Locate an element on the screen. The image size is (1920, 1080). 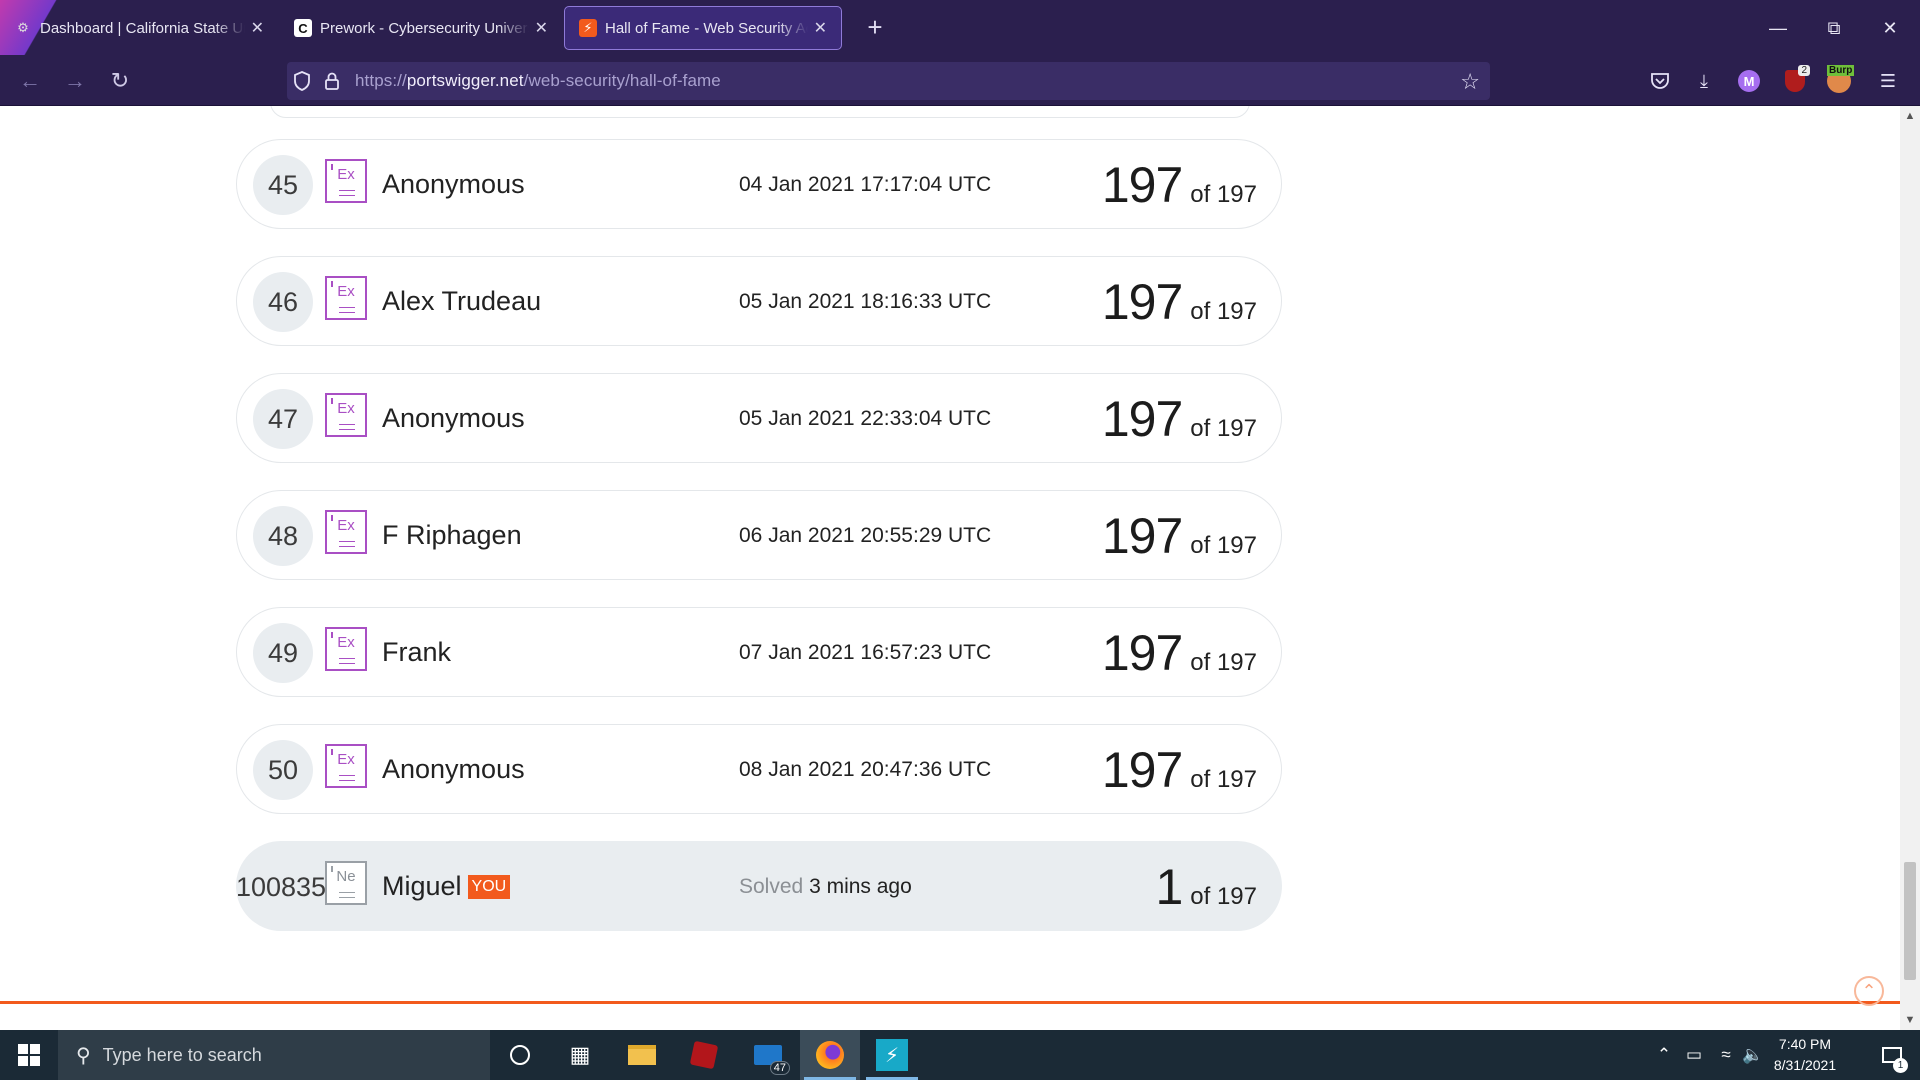
completion-date: 07 Jan 2021 16:57:23 UTC is located at coordinates (865, 652).